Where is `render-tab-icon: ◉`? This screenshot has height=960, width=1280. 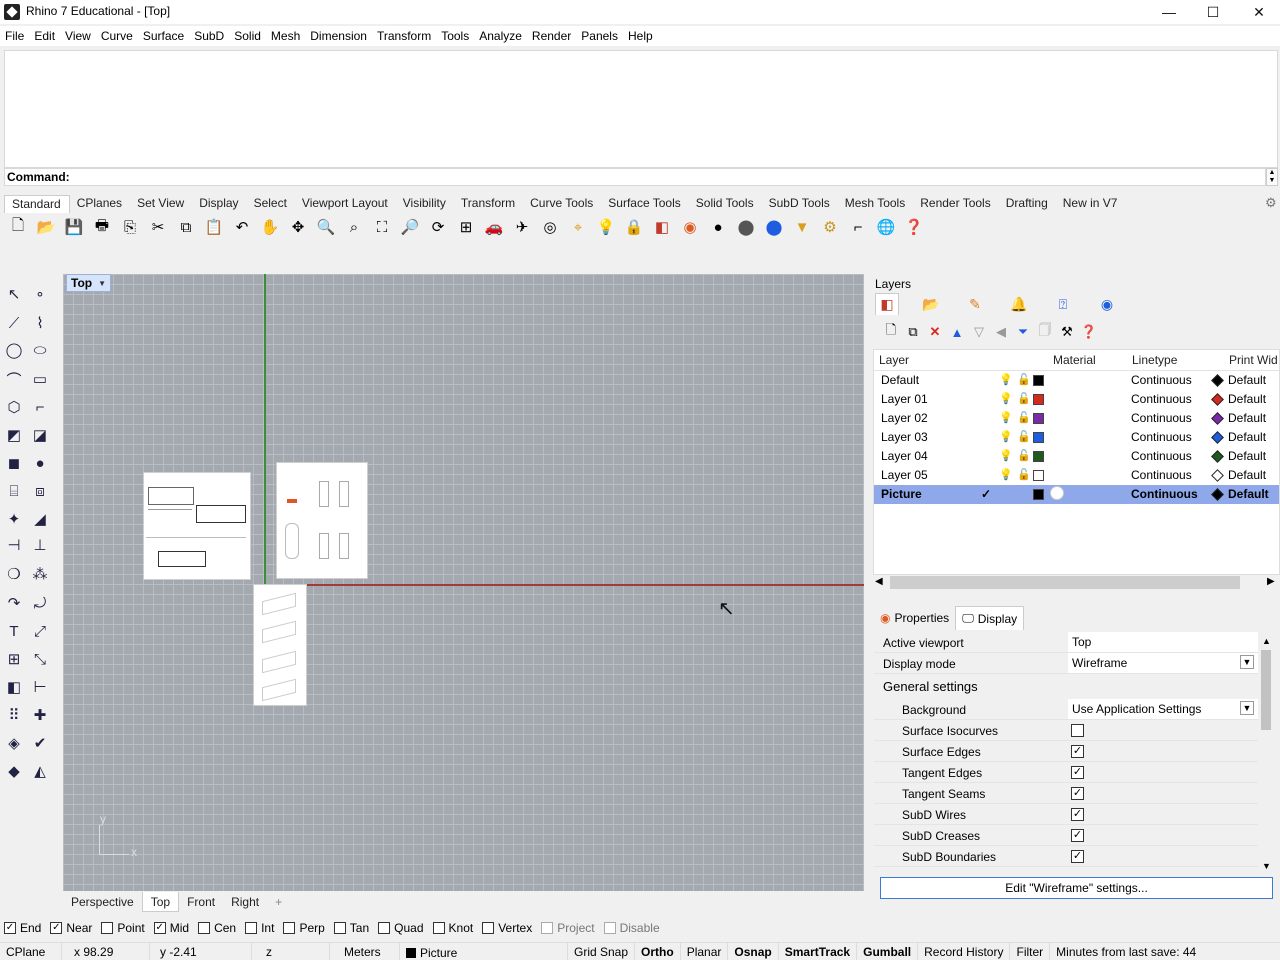 render-tab-icon: ◉ is located at coordinates (1107, 304).